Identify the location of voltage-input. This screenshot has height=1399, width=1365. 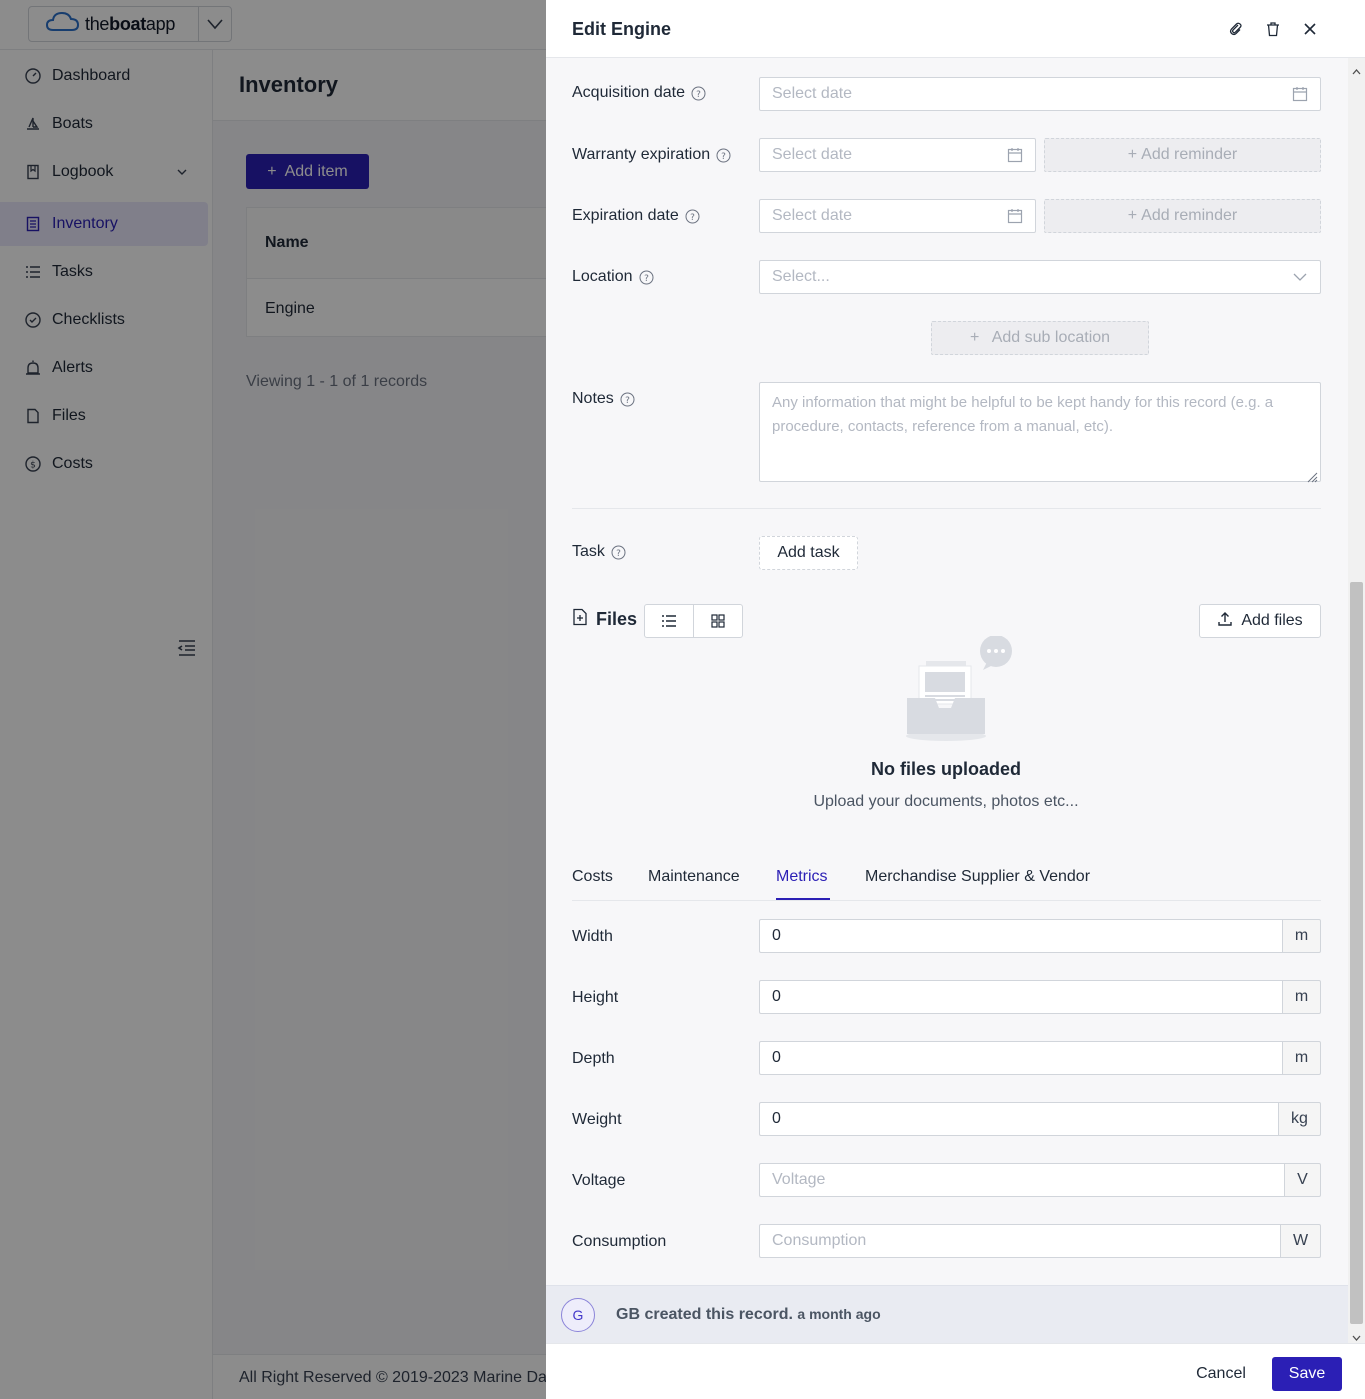
(1021, 1180).